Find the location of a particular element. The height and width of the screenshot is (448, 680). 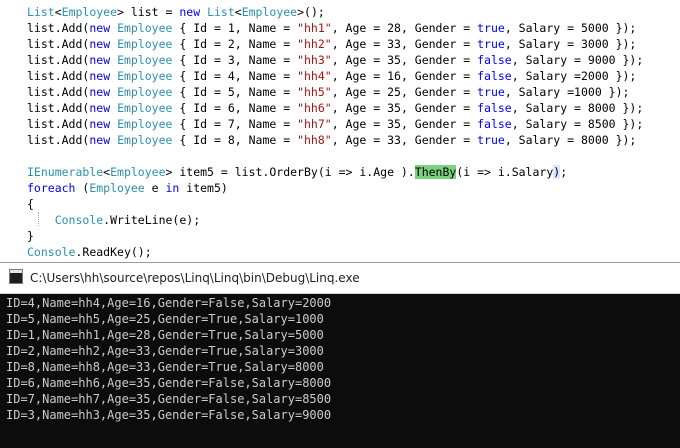

code-token: , Salary = 3000 }); is located at coordinates (570, 44).